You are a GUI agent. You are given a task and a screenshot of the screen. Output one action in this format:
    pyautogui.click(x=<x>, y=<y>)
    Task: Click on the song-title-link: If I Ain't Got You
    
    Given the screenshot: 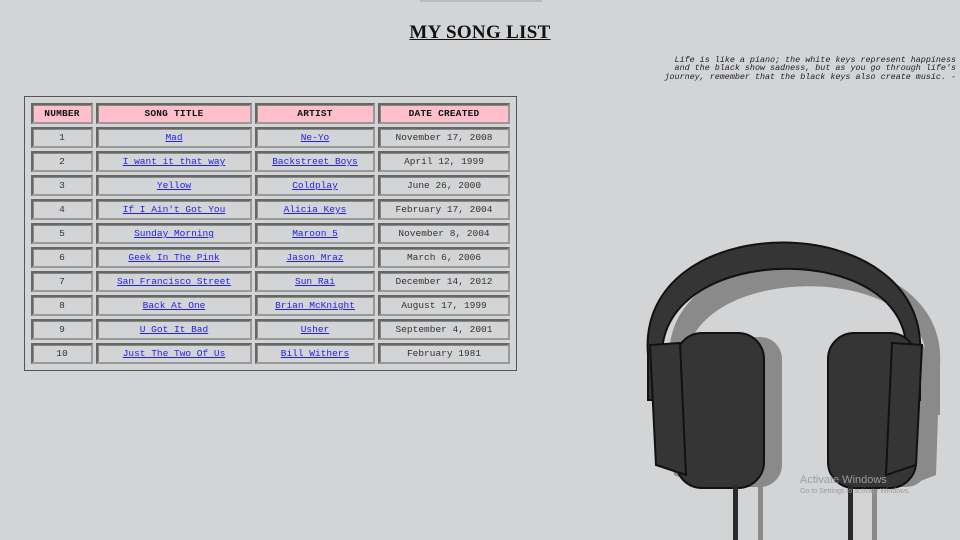 What is the action you would take?
    pyautogui.click(x=174, y=209)
    